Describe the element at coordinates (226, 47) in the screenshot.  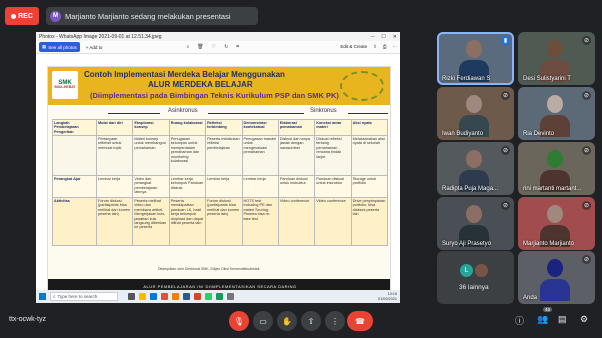
I see `rotate-icon: ↻` at that location.